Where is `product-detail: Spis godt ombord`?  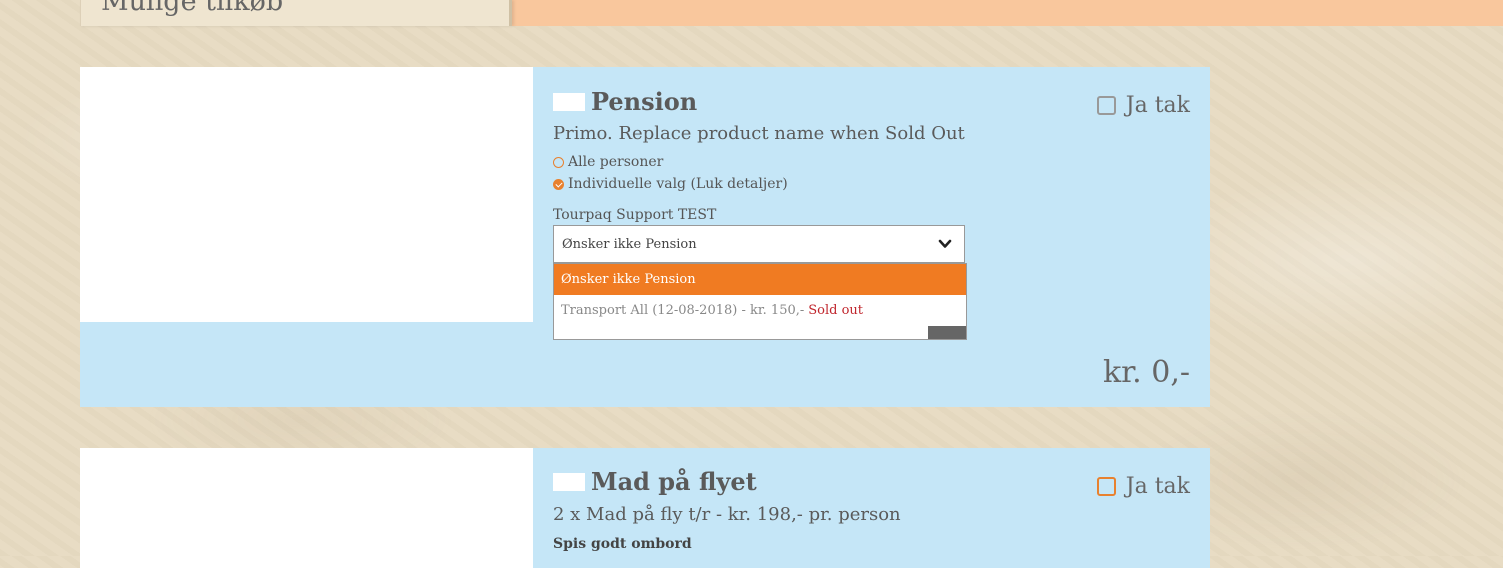
product-detail: Spis godt ombord is located at coordinates (622, 544).